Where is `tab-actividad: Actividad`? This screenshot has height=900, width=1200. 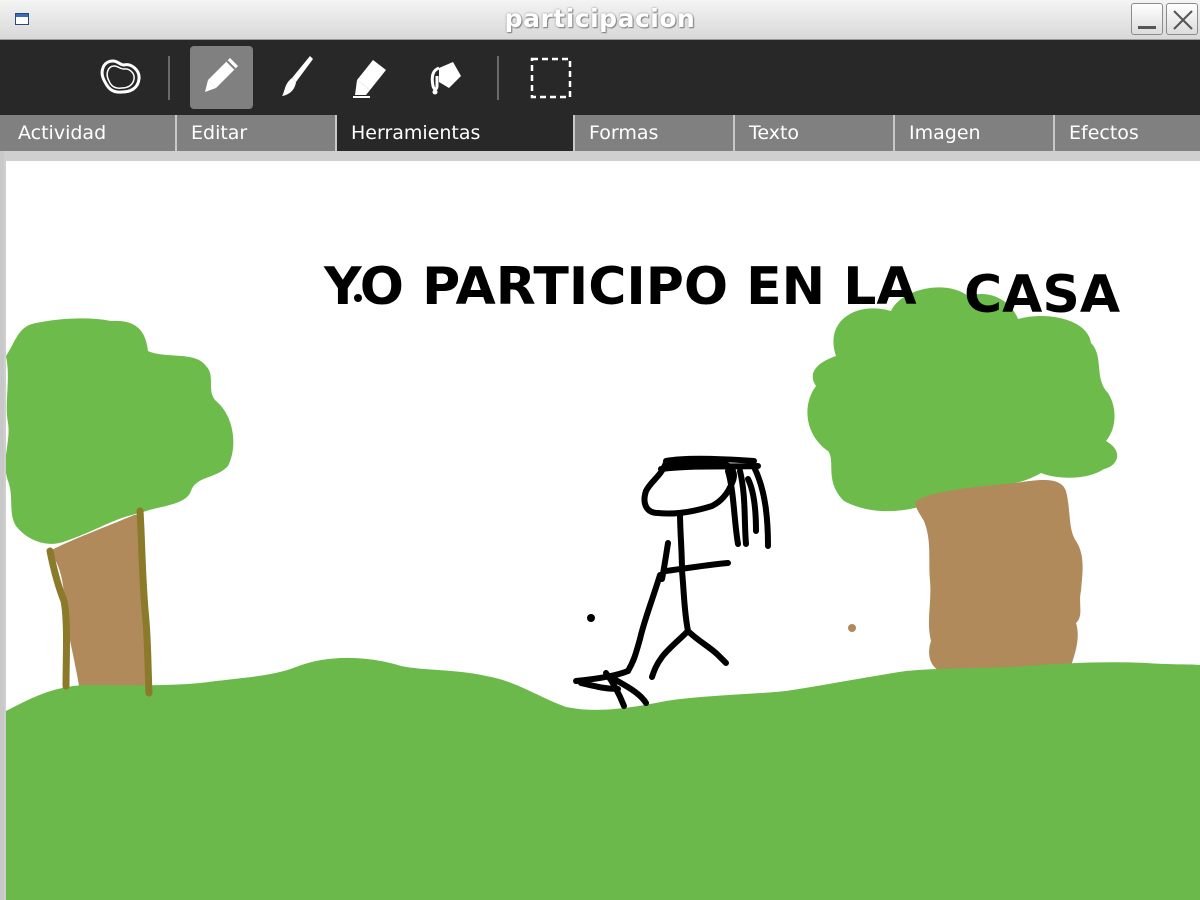 tab-actividad: Actividad is located at coordinates (90, 133).